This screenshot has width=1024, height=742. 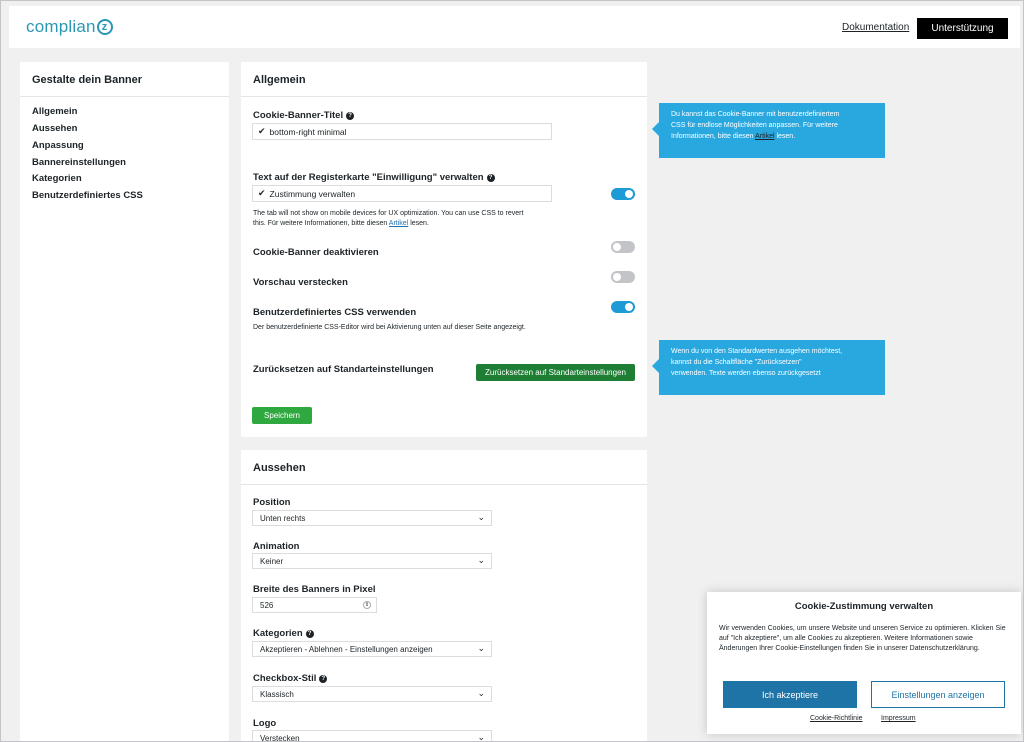 I want to click on support-button: Unterstützung, so click(x=962, y=28).